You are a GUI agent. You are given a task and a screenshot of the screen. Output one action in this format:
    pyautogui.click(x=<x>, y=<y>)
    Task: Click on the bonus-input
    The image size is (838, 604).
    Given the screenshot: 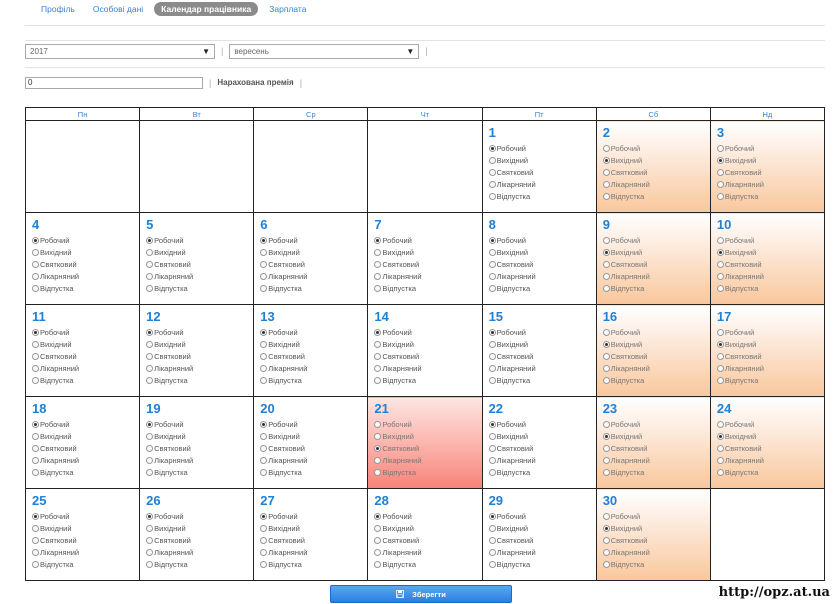 What is the action you would take?
    pyautogui.click(x=114, y=82)
    